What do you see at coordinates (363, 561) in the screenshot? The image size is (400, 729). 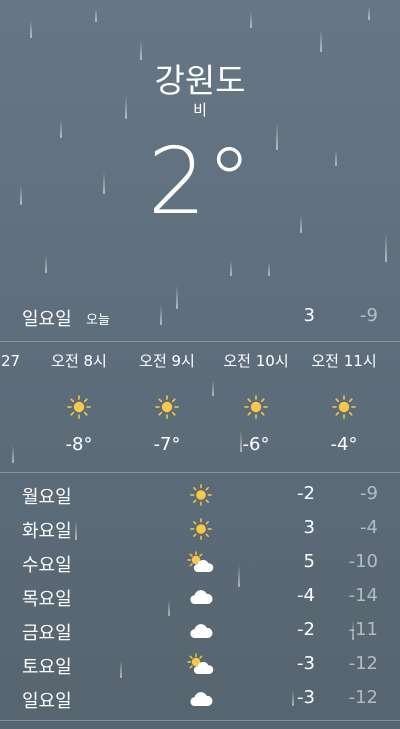 I see `daily-low: -10` at bounding box center [363, 561].